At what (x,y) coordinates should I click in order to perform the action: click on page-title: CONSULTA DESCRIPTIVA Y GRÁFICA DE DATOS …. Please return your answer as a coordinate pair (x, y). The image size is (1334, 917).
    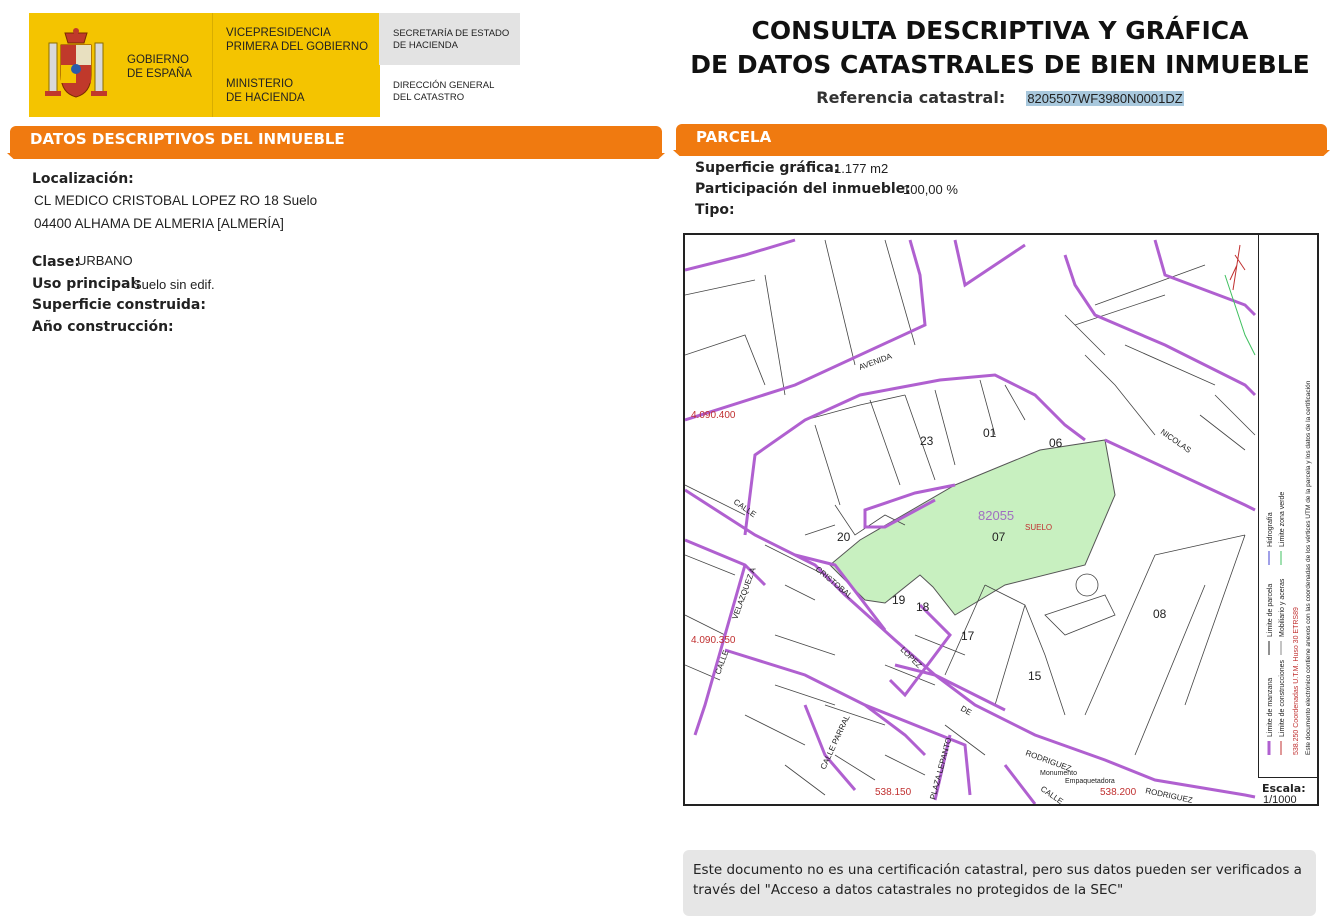
    Looking at the image, I should click on (1000, 48).